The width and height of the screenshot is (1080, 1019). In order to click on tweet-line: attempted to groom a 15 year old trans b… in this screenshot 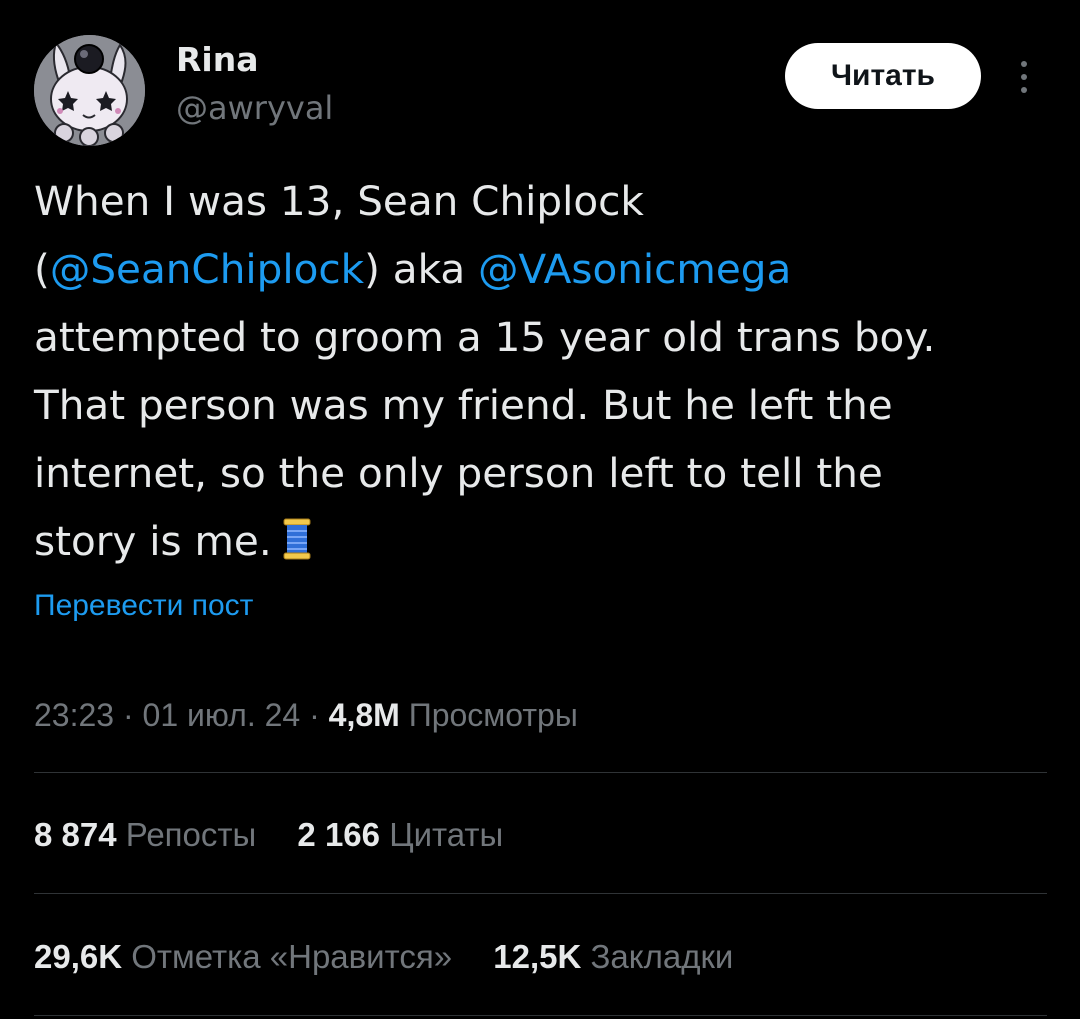, I will do `click(485, 337)`.